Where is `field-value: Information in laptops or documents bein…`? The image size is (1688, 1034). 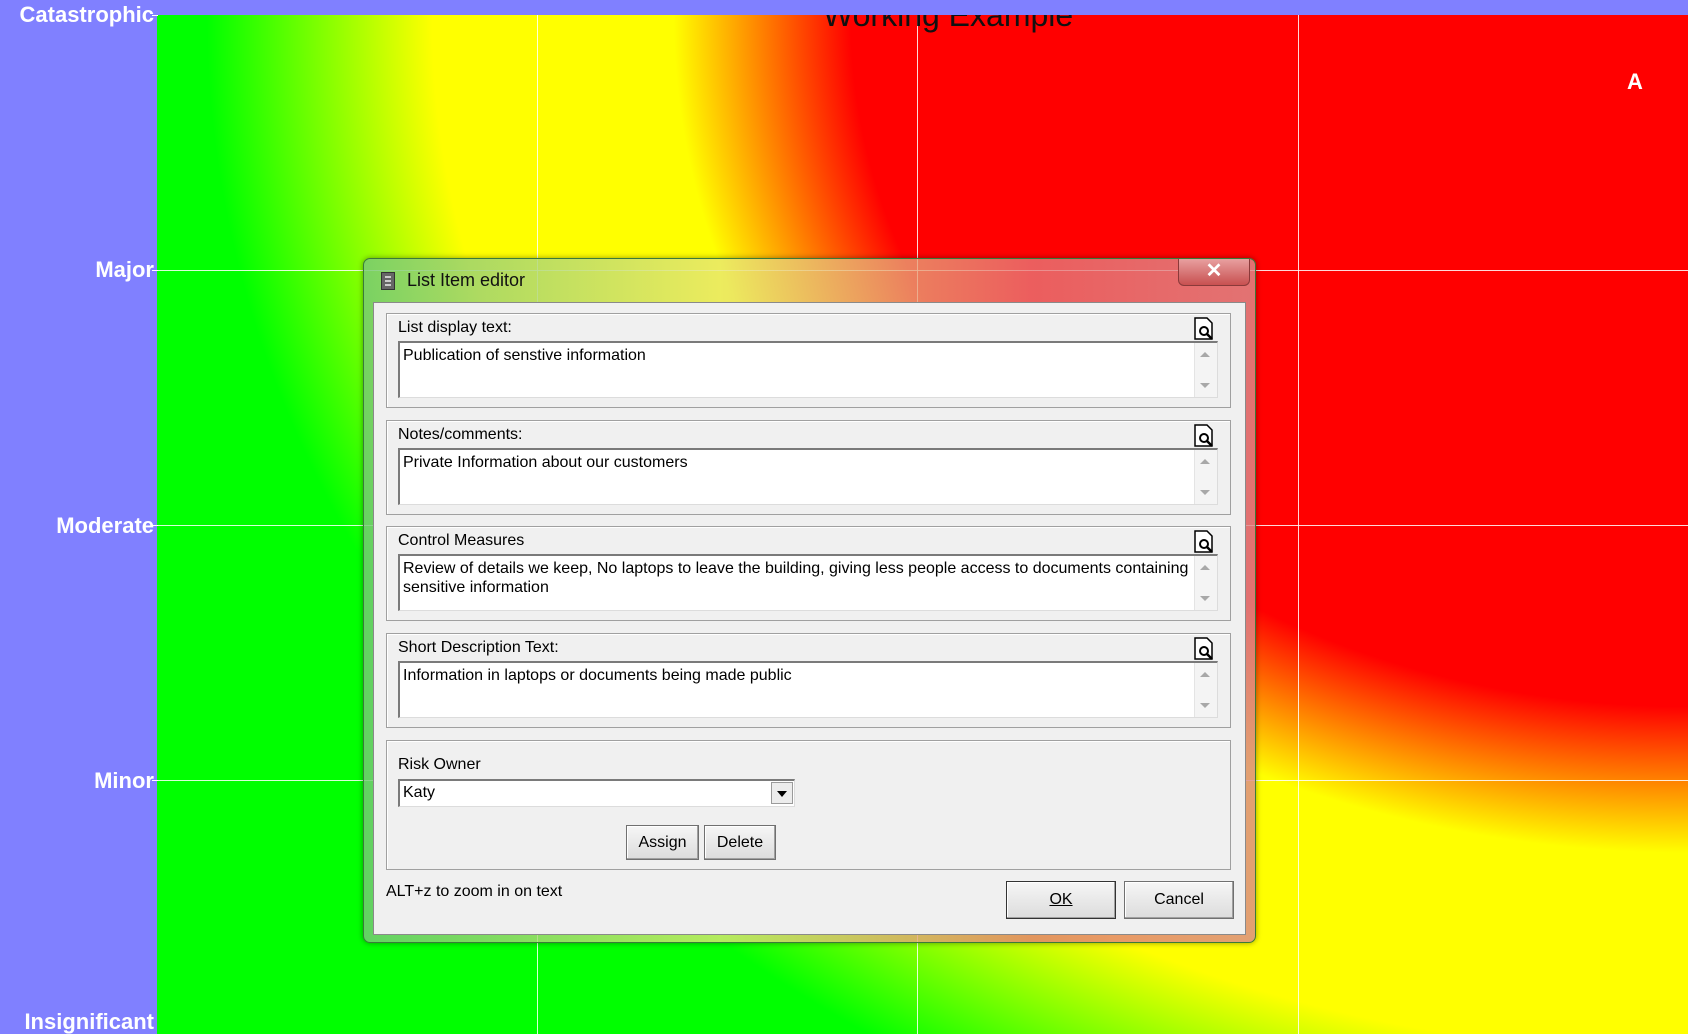
field-value: Information in laptops or documents bein… is located at coordinates (597, 675).